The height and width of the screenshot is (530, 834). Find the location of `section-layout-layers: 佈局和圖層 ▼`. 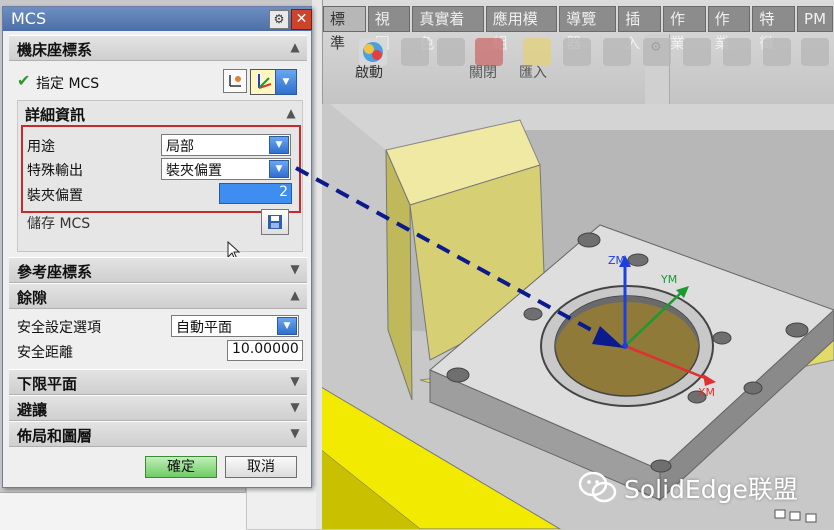

section-layout-layers: 佈局和圖層 ▼ is located at coordinates (158, 434).